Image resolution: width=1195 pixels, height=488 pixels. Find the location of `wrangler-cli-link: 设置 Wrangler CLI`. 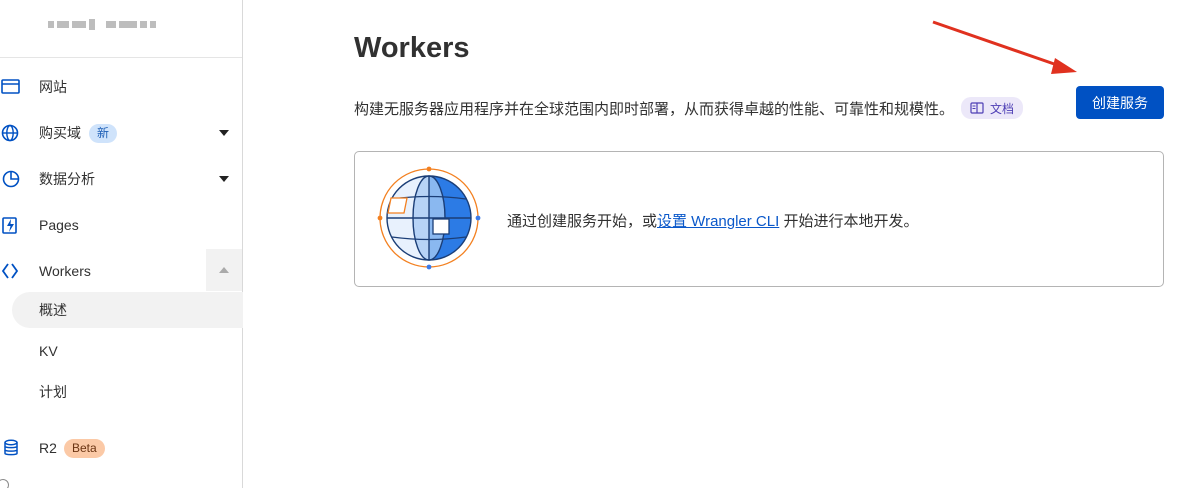

wrangler-cli-link: 设置 Wrangler CLI is located at coordinates (718, 221).